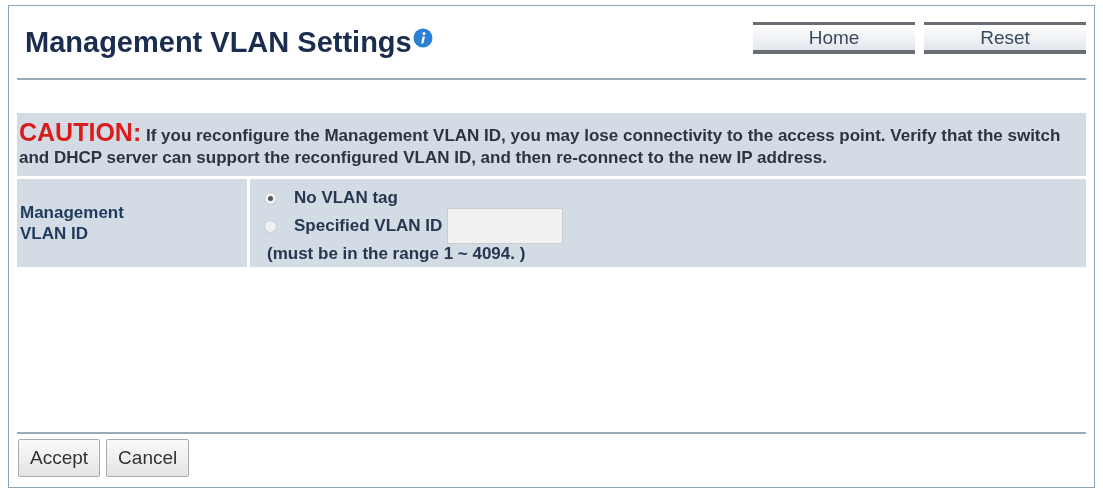  Describe the element at coordinates (72, 223) in the screenshot. I see `setting-label: Management VLAN ID` at that location.